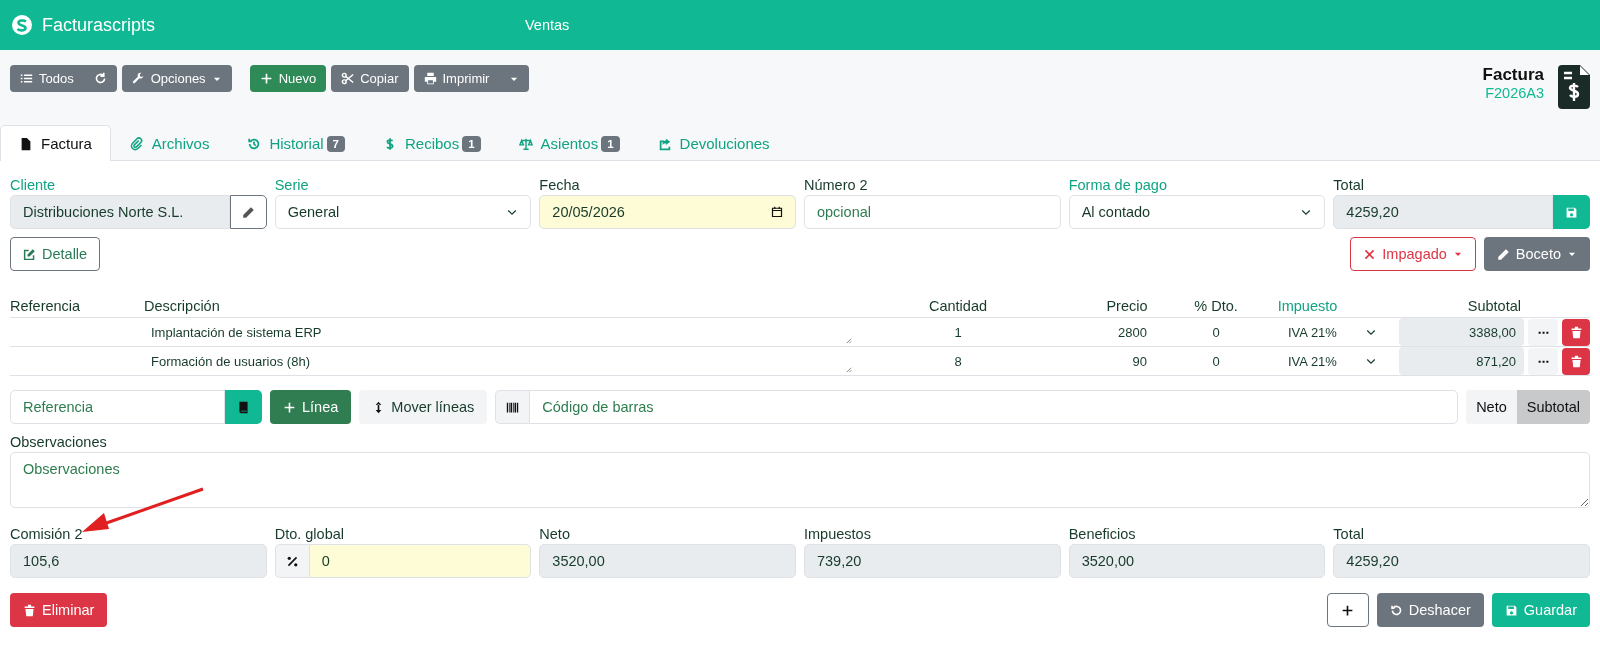  Describe the element at coordinates (994, 407) in the screenshot. I see `barcode-field: Código de barras` at that location.